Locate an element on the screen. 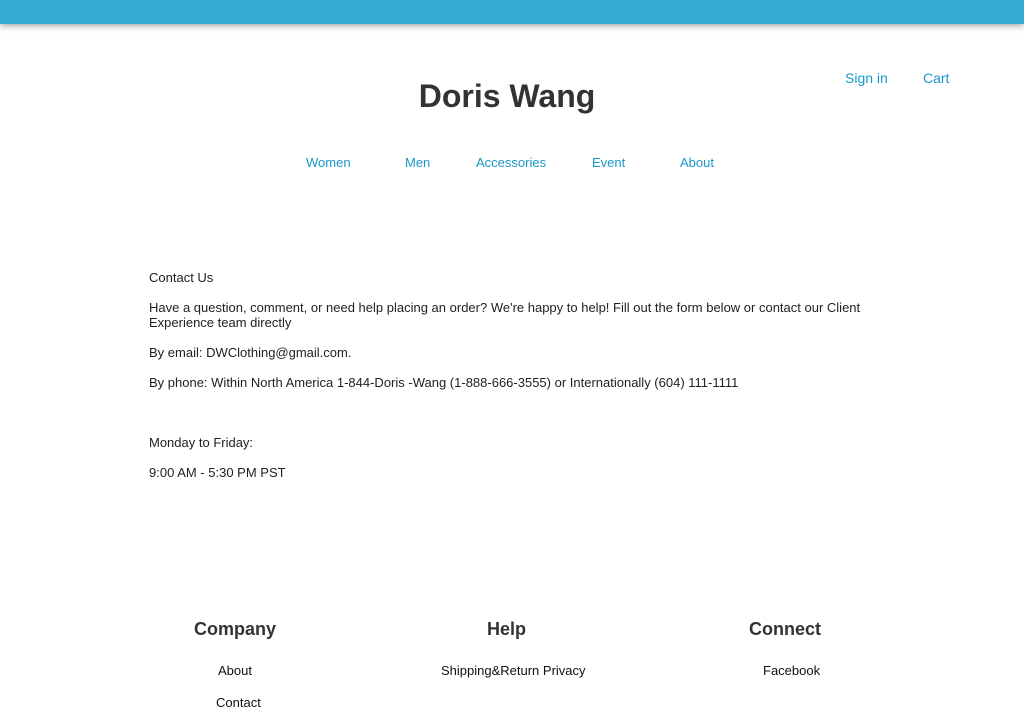  nav-item-men: Men is located at coordinates (417, 163).